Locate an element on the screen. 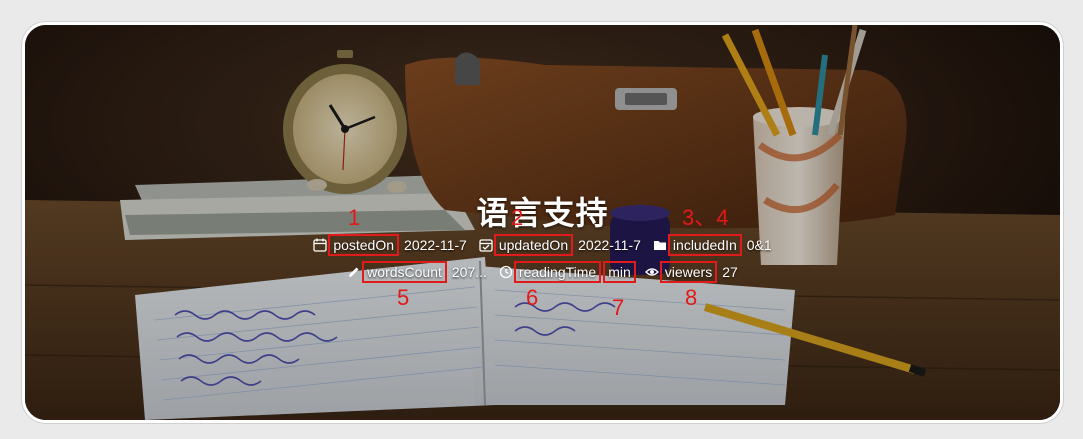 This screenshot has height=439, width=1083. posted-on-item: postedOn 2022-11-7 is located at coordinates (390, 245).